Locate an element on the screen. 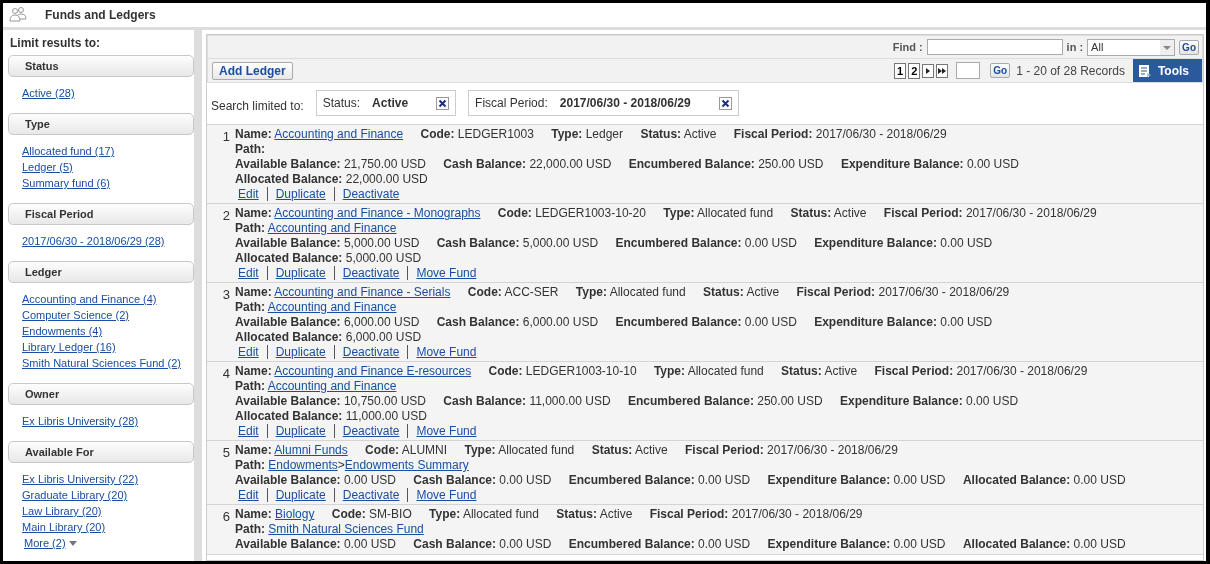 The image size is (1210, 564). balance-summary: Available Balance: 5,000.00 USD Cash Balance: 5,000.00 USD Encumbered Balance: 0.00 USD Expenditure Balance: 0.00 USD Allocated Balance: 5,000.00 USD is located at coordinates (614, 251).